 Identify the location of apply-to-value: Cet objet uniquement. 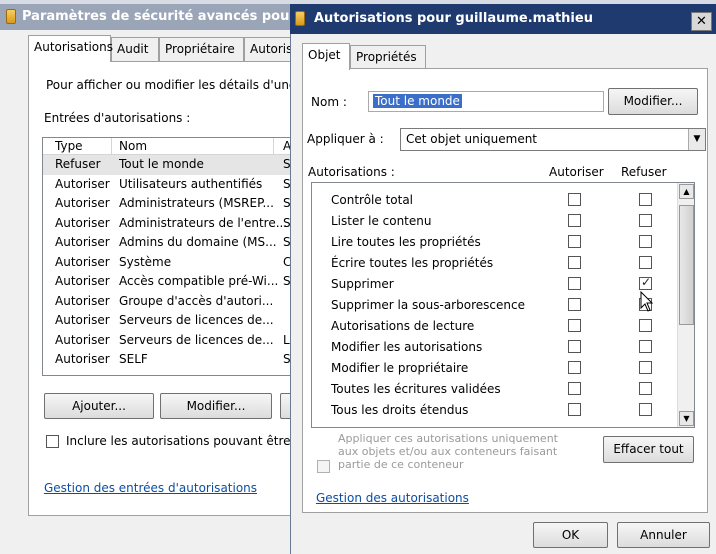
(472, 139).